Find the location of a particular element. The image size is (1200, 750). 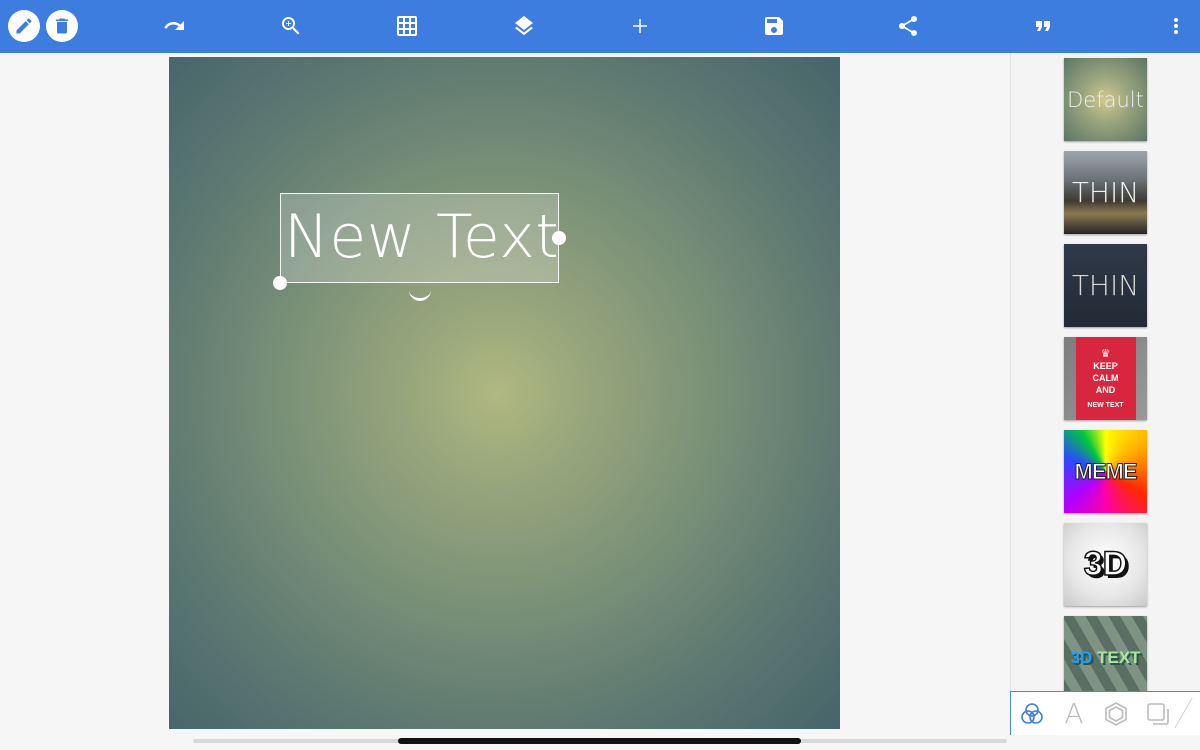

undo-icon is located at coordinates (174, 25).